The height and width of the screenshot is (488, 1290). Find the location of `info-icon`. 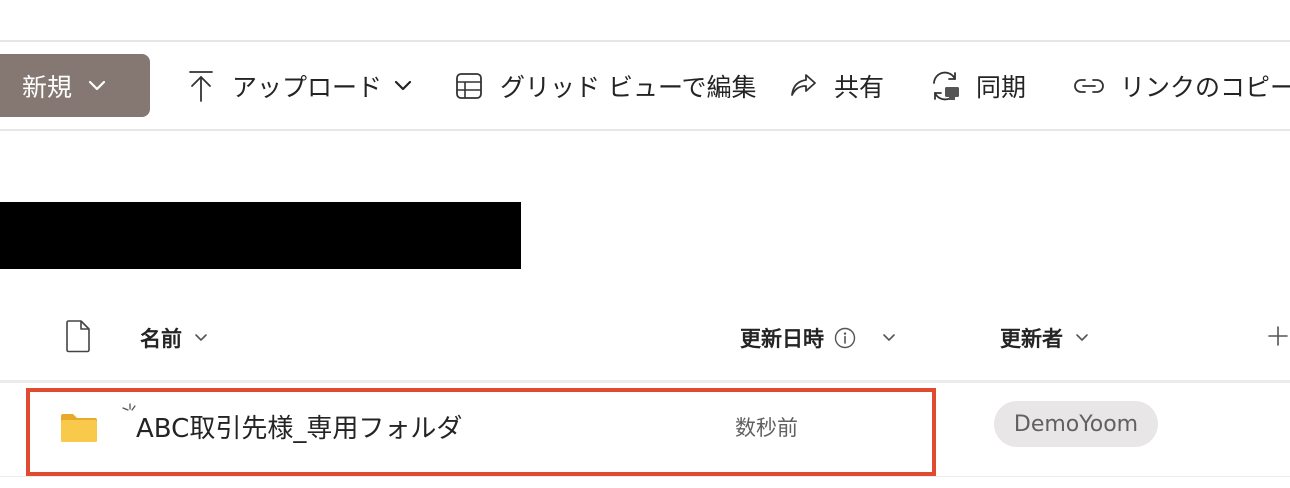

info-icon is located at coordinates (845, 338).